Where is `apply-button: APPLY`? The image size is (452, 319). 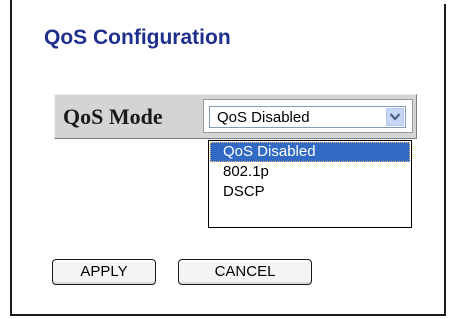 apply-button: APPLY is located at coordinates (104, 272).